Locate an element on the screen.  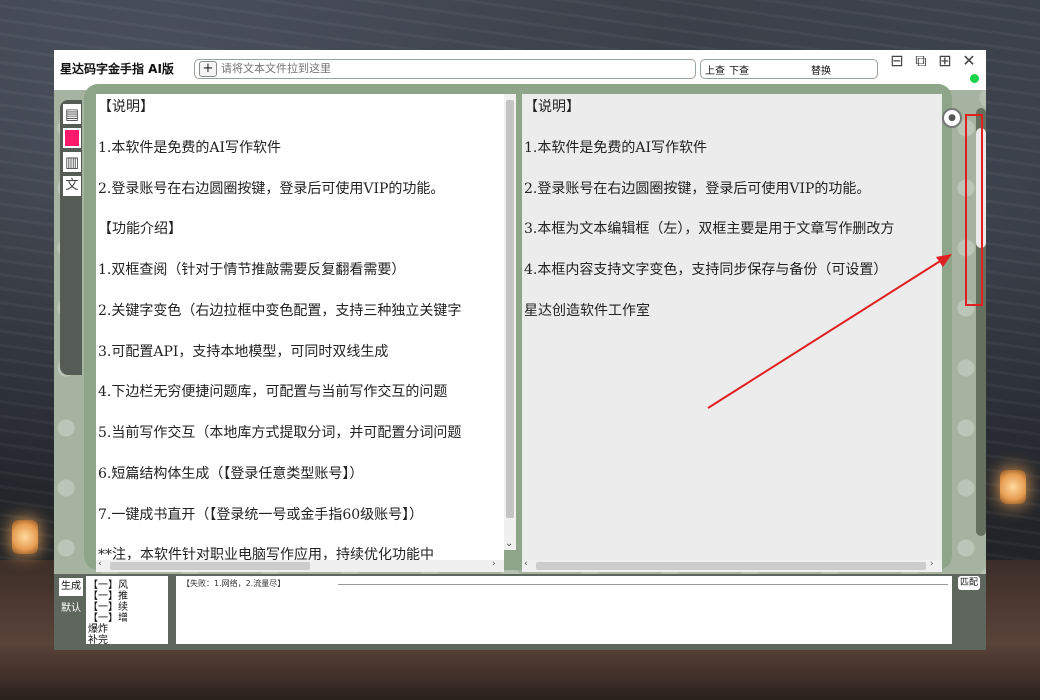
right-line: 1.本软件是免费的AI写作软件 is located at coordinates (615, 148).